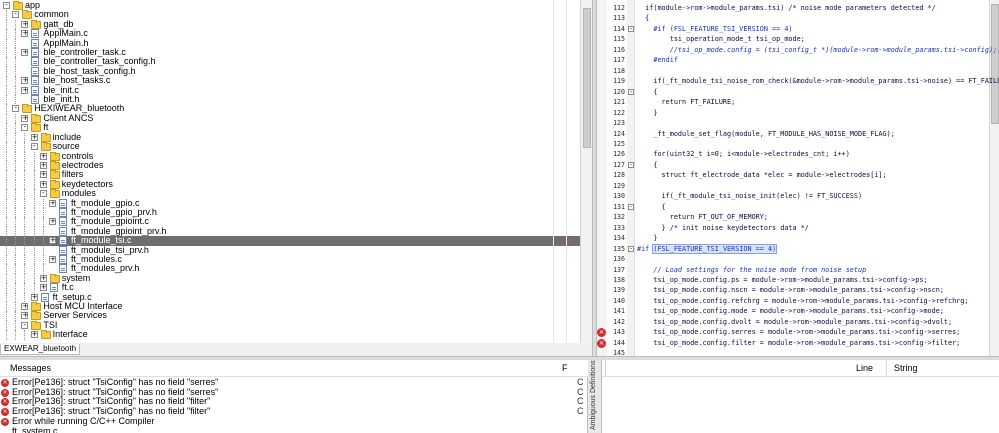 The height and width of the screenshot is (433, 999). I want to click on code-line: 134 }, so click(798, 238).